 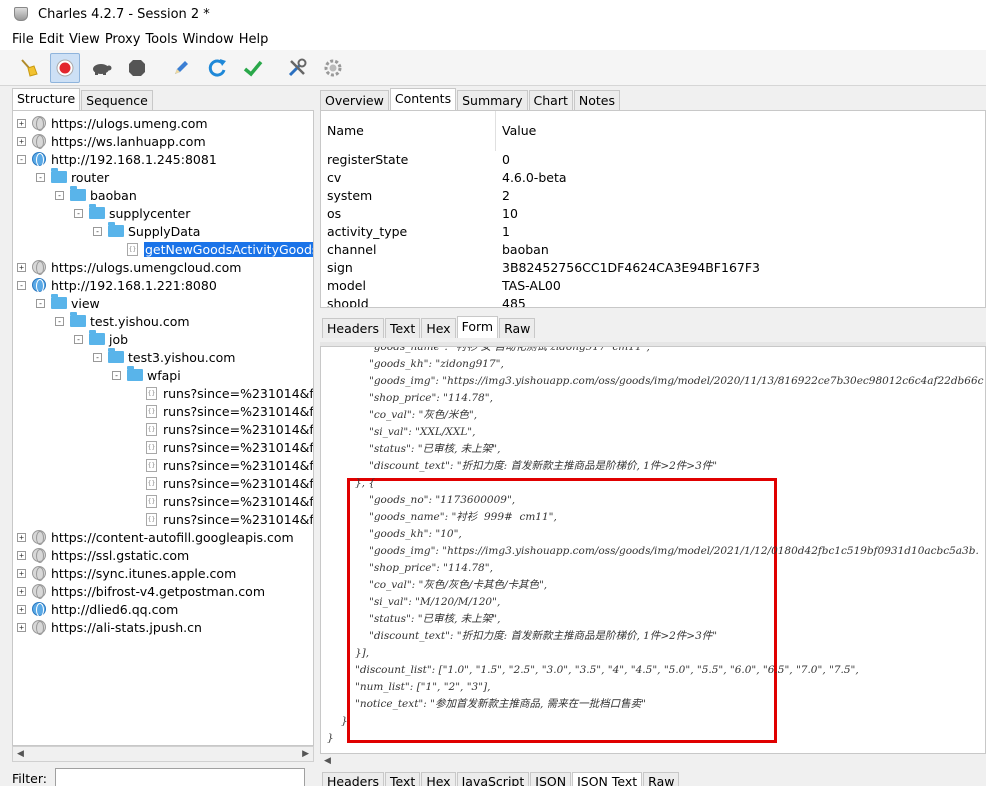 What do you see at coordinates (132, 213) in the screenshot?
I see `tree-node: - supplycenter` at bounding box center [132, 213].